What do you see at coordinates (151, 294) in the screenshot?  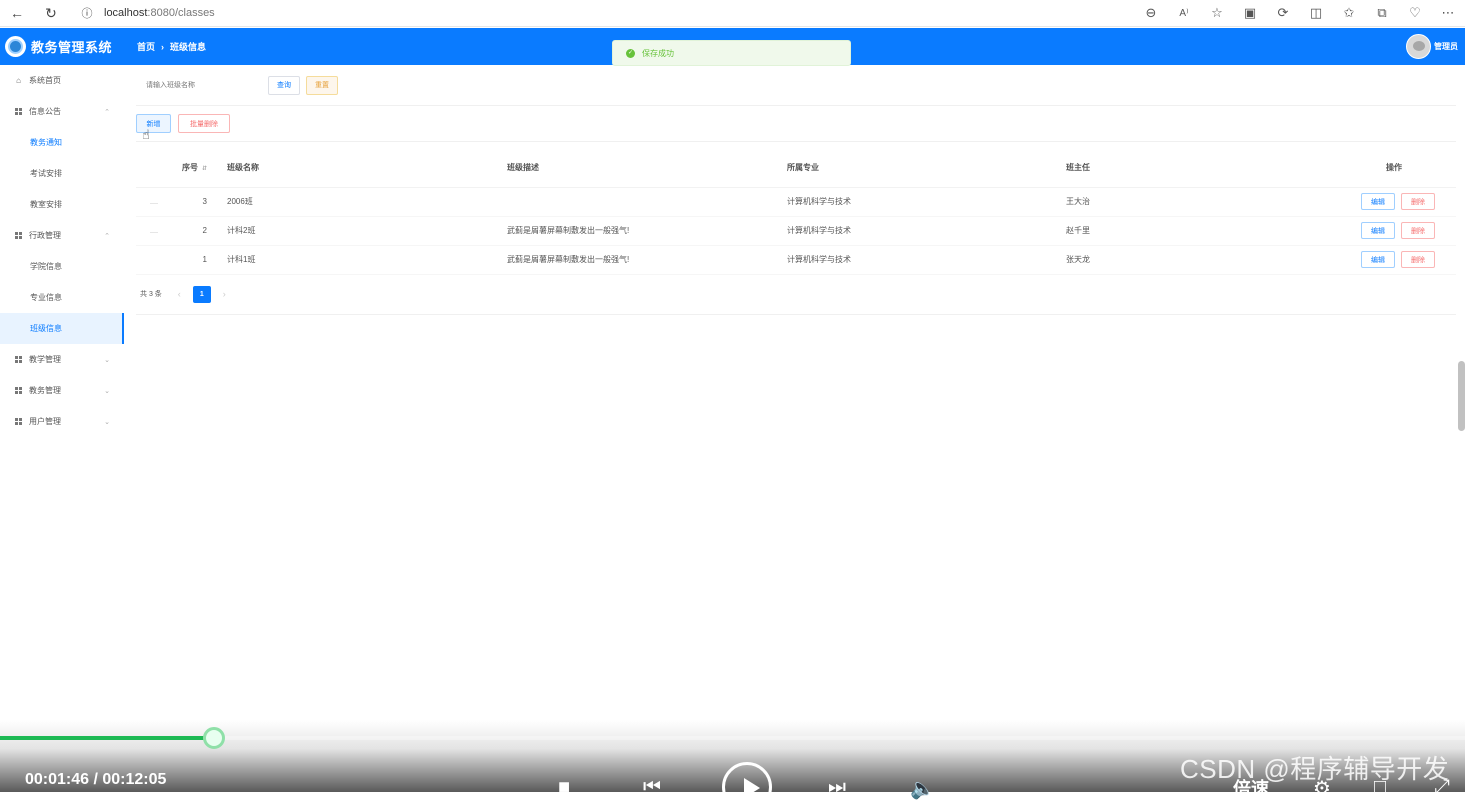 I see `pagination-total: 共 3 条` at bounding box center [151, 294].